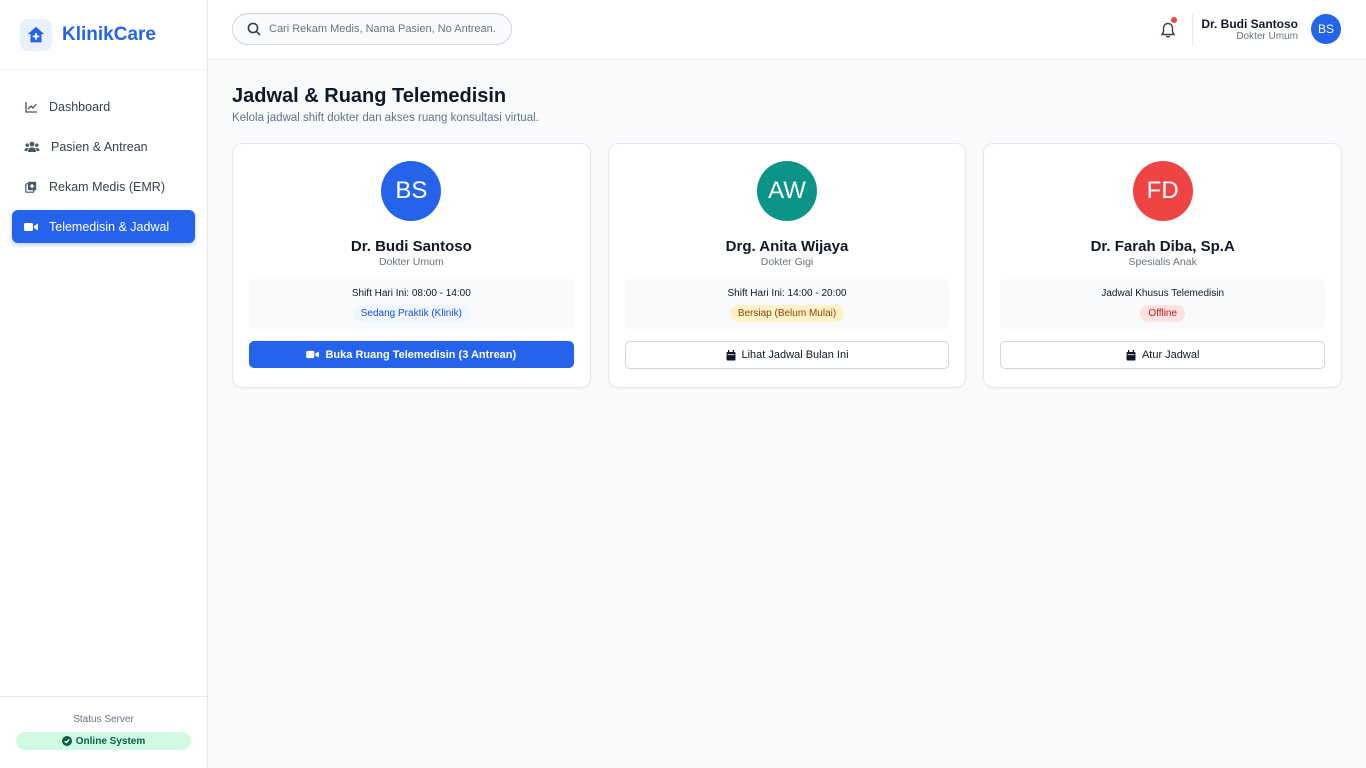  I want to click on sidebar-item-dashboard: Dashboard, so click(103, 106).